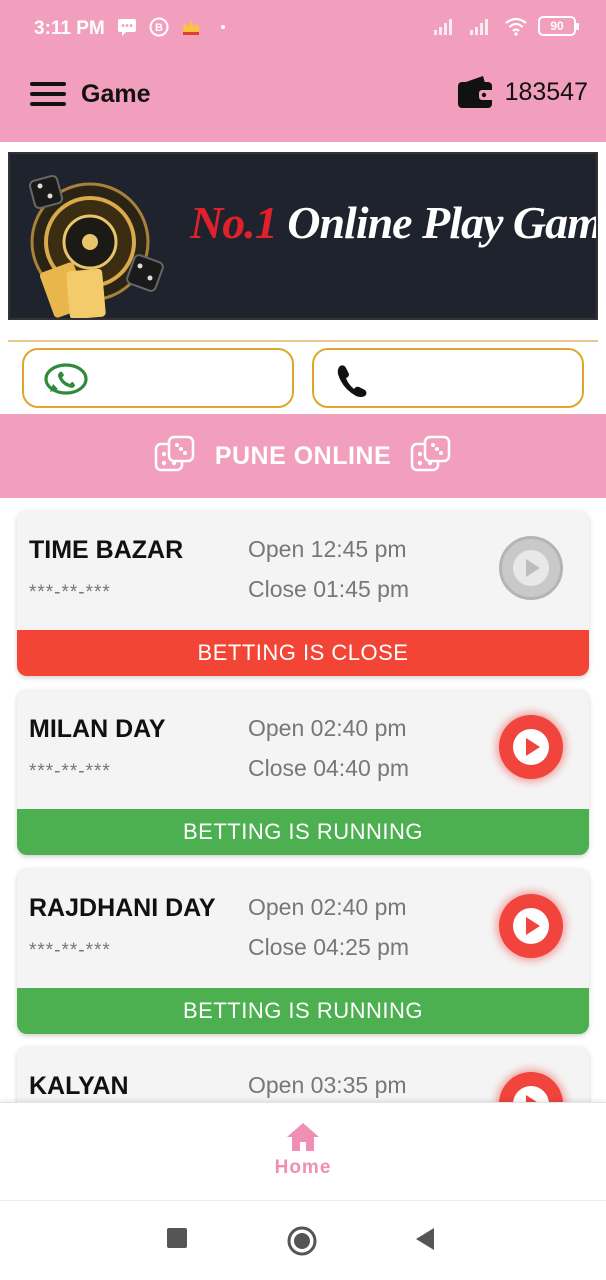 This screenshot has width=606, height=1280. I want to click on crown-icon, so click(191, 27).